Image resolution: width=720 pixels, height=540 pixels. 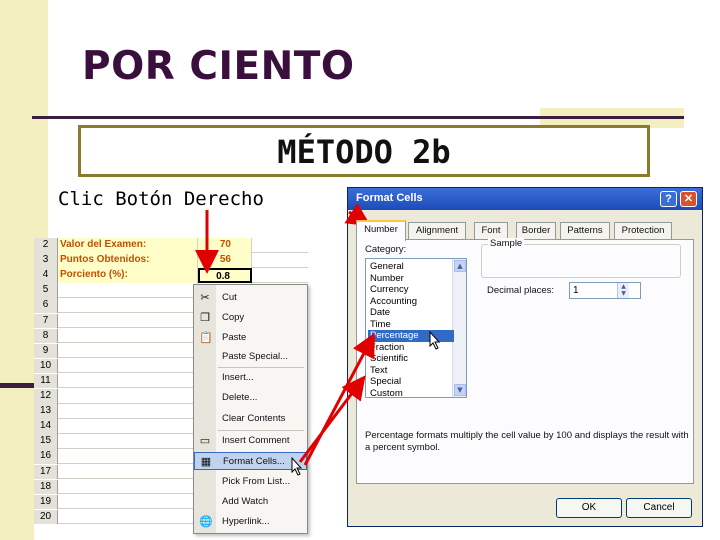 I want to click on dialog-titlebar: Format Cells ? ✕, so click(x=525, y=199).